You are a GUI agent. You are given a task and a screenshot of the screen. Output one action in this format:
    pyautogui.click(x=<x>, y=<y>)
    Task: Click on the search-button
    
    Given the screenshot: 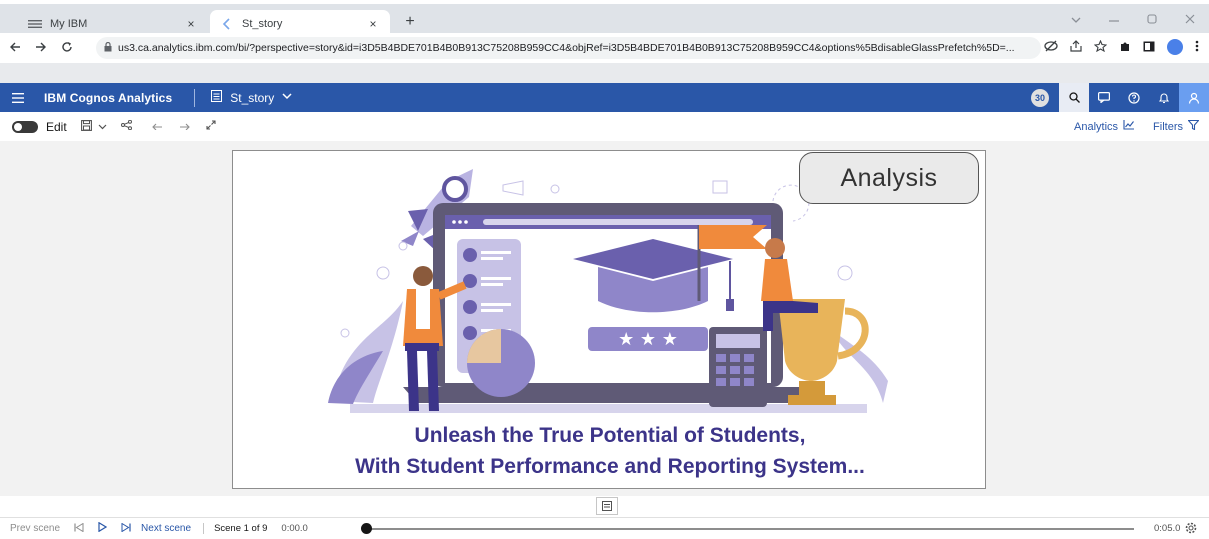 What is the action you would take?
    pyautogui.click(x=1074, y=97)
    